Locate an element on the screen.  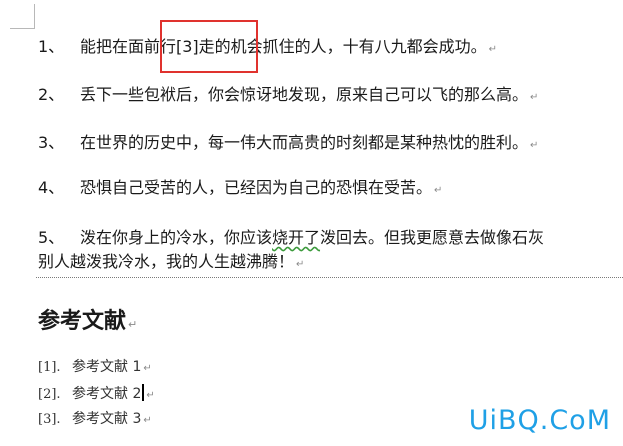
paragraph-text: 在世界的历史中，每一伟大而高贵的时刻都是某种热忱的胜利。 is located at coordinates (304, 142).